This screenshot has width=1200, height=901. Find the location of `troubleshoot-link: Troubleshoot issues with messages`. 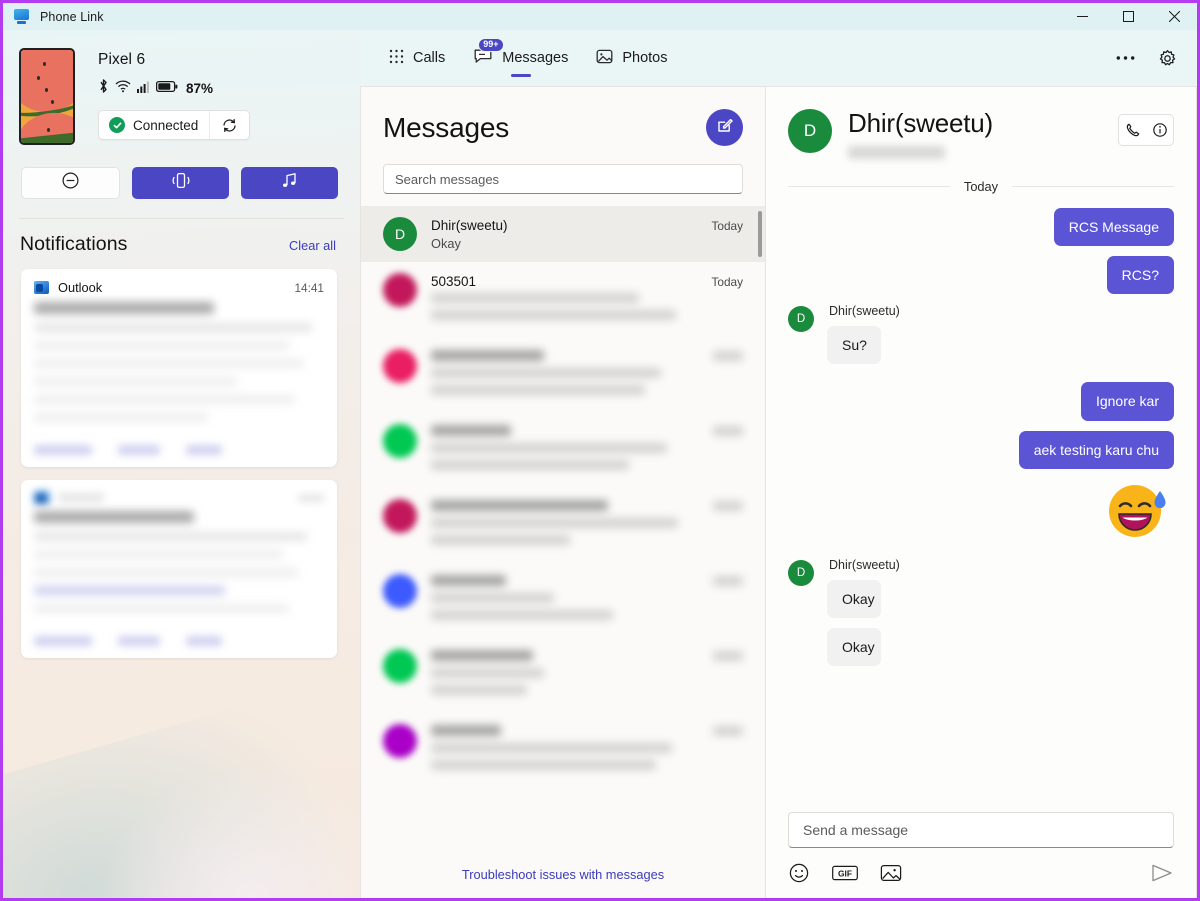

troubleshoot-link: Troubleshoot issues with messages is located at coordinates (563, 876).